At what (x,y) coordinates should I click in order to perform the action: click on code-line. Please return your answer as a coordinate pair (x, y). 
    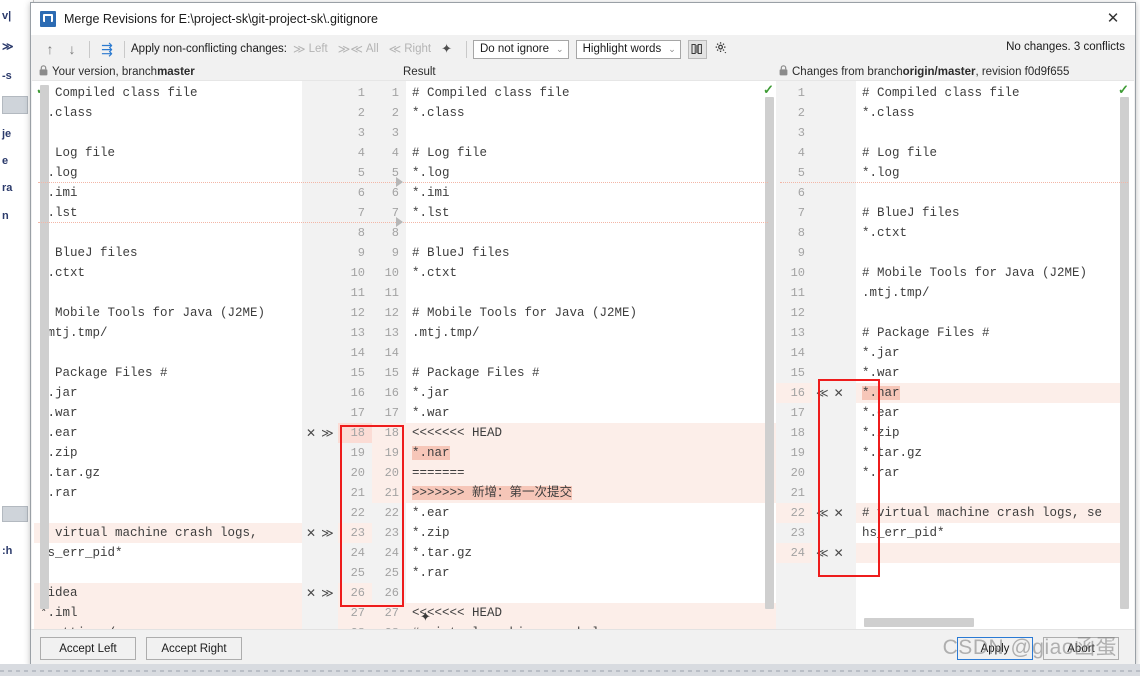
    Looking at the image, I should click on (992, 553).